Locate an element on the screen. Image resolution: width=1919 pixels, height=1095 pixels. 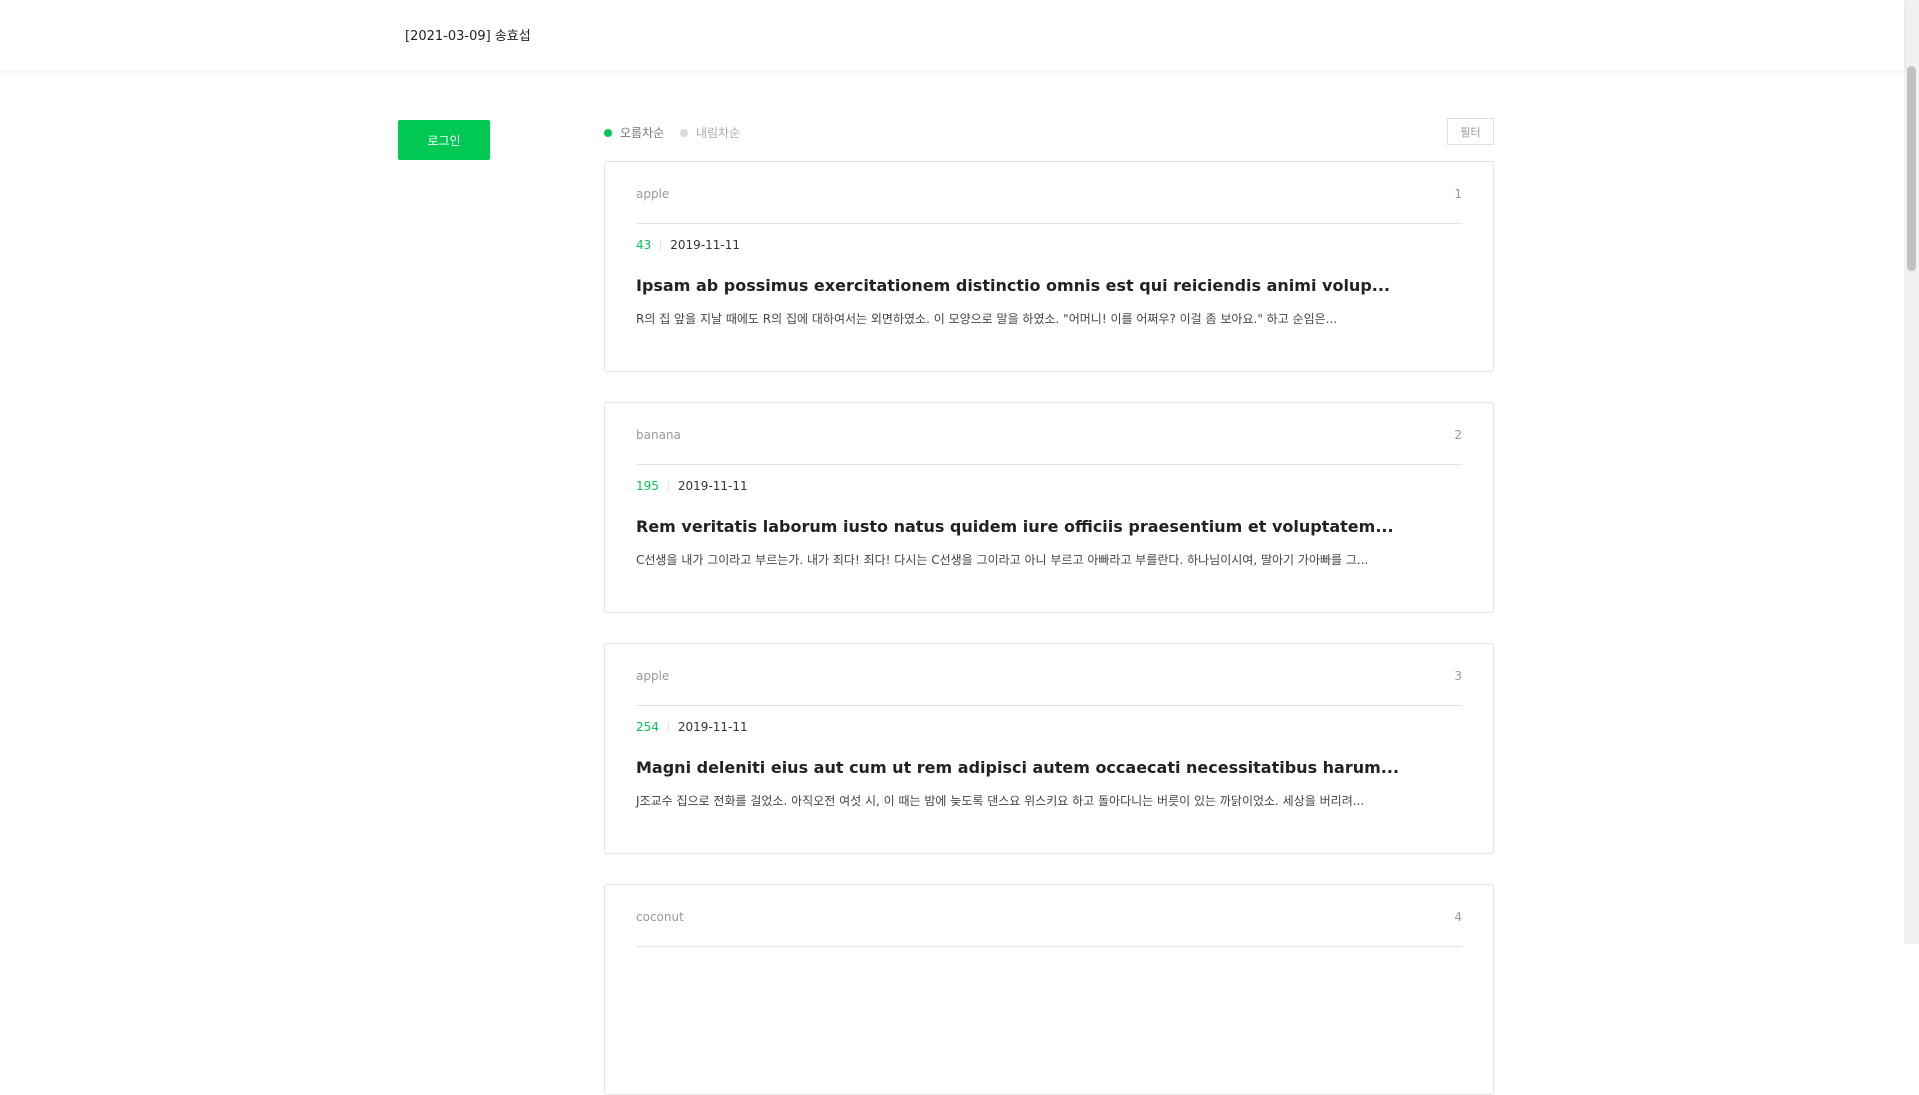
post-count: 195 is located at coordinates (647, 486).